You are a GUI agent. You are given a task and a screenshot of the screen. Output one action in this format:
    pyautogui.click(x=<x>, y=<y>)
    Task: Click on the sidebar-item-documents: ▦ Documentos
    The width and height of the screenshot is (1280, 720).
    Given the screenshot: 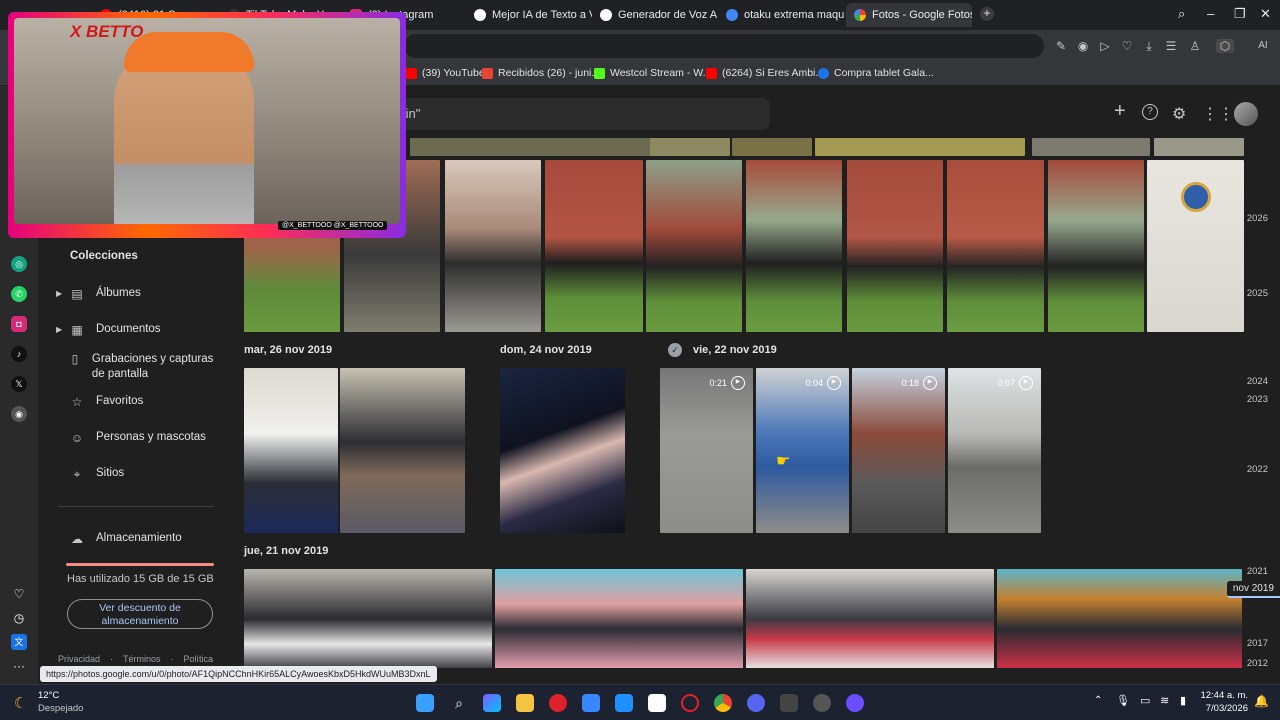 What is the action you would take?
    pyautogui.click(x=115, y=330)
    